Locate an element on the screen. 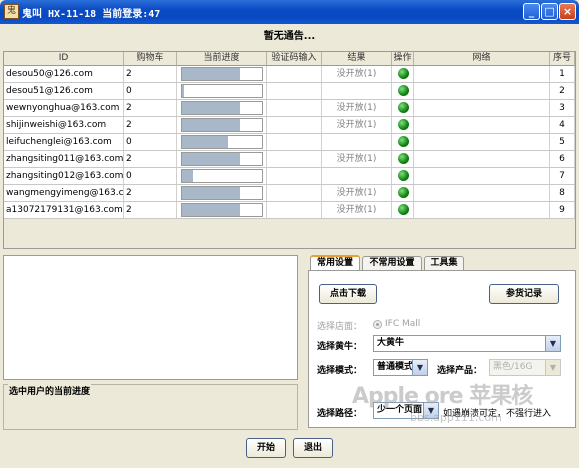 This screenshot has width=579, height=468. table-row: shijinweishi@163.com 2 没开放(1) 4 is located at coordinates (289, 125).